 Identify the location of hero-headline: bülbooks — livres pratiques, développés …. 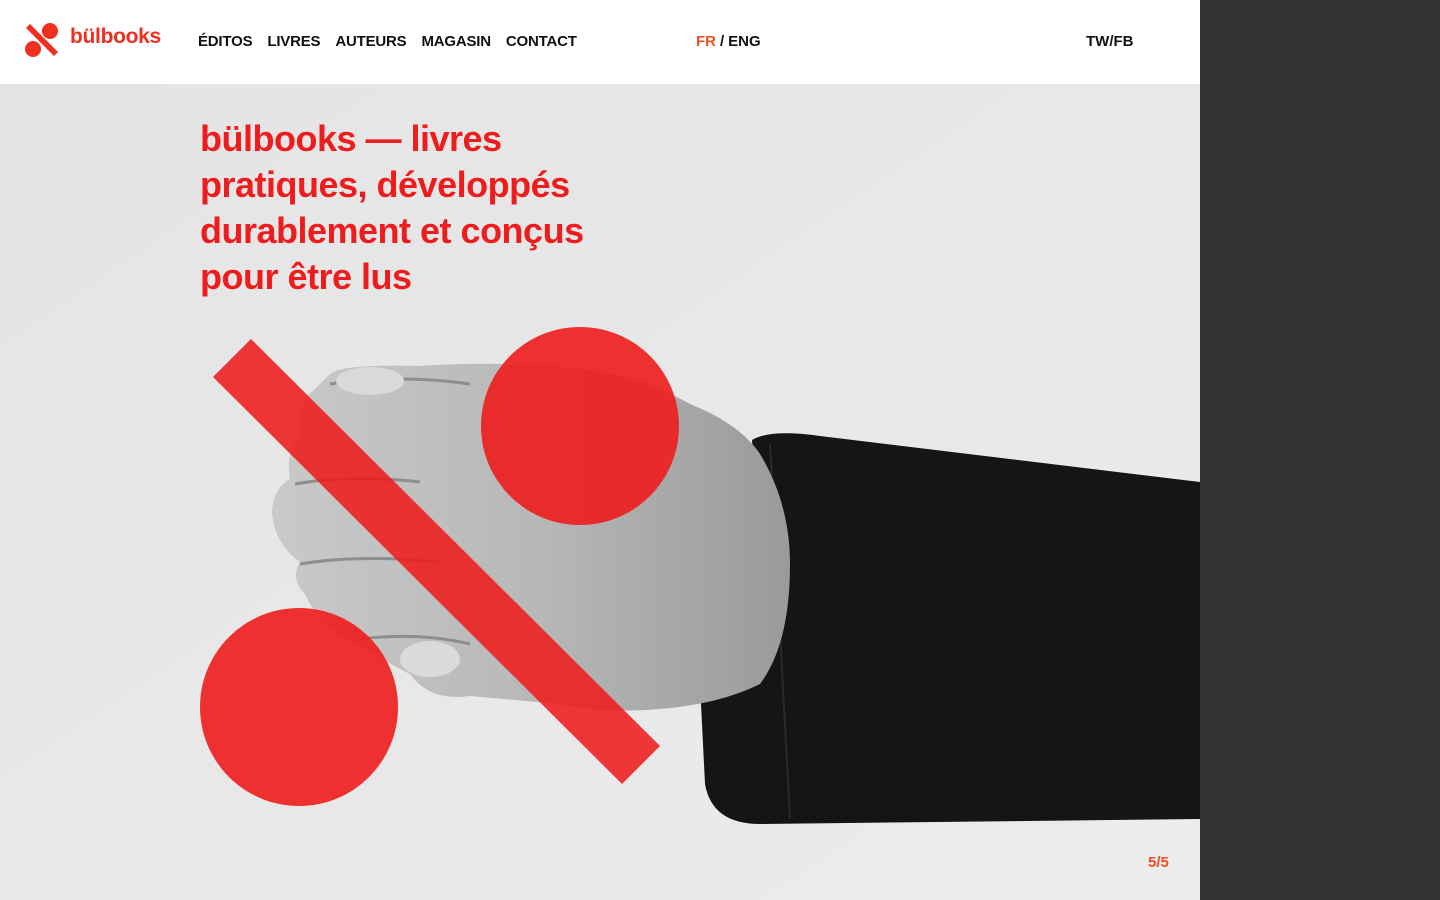
(392, 207).